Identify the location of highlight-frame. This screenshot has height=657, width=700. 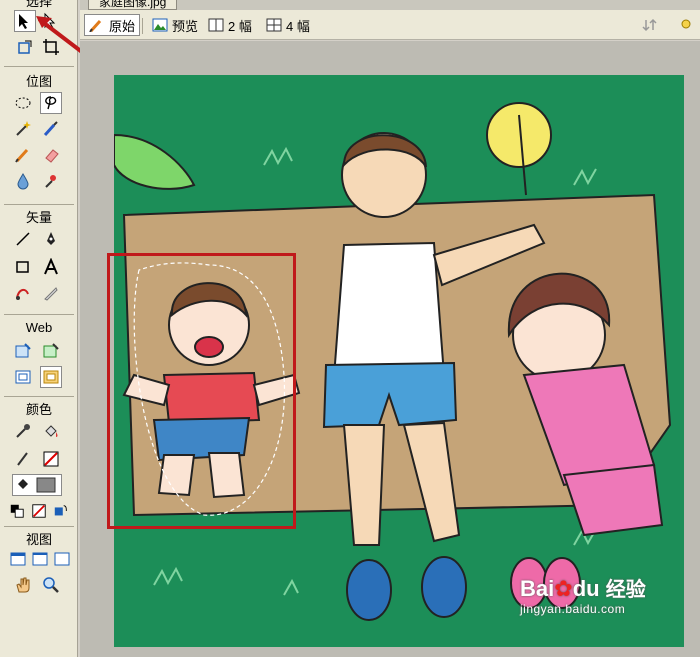
(201, 391).